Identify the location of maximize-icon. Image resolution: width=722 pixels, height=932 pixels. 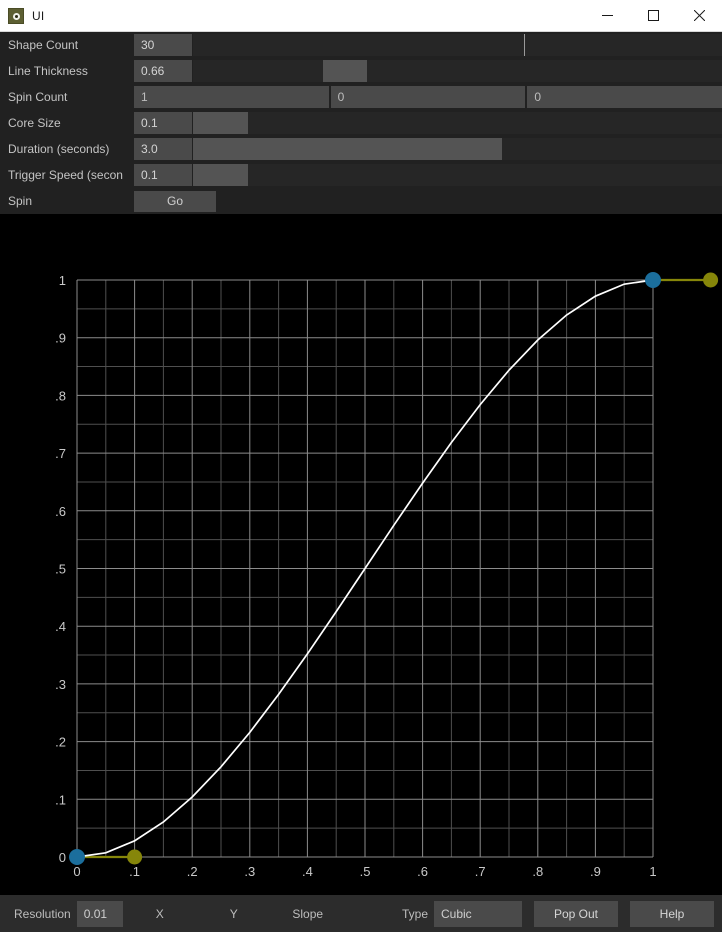
(653, 15).